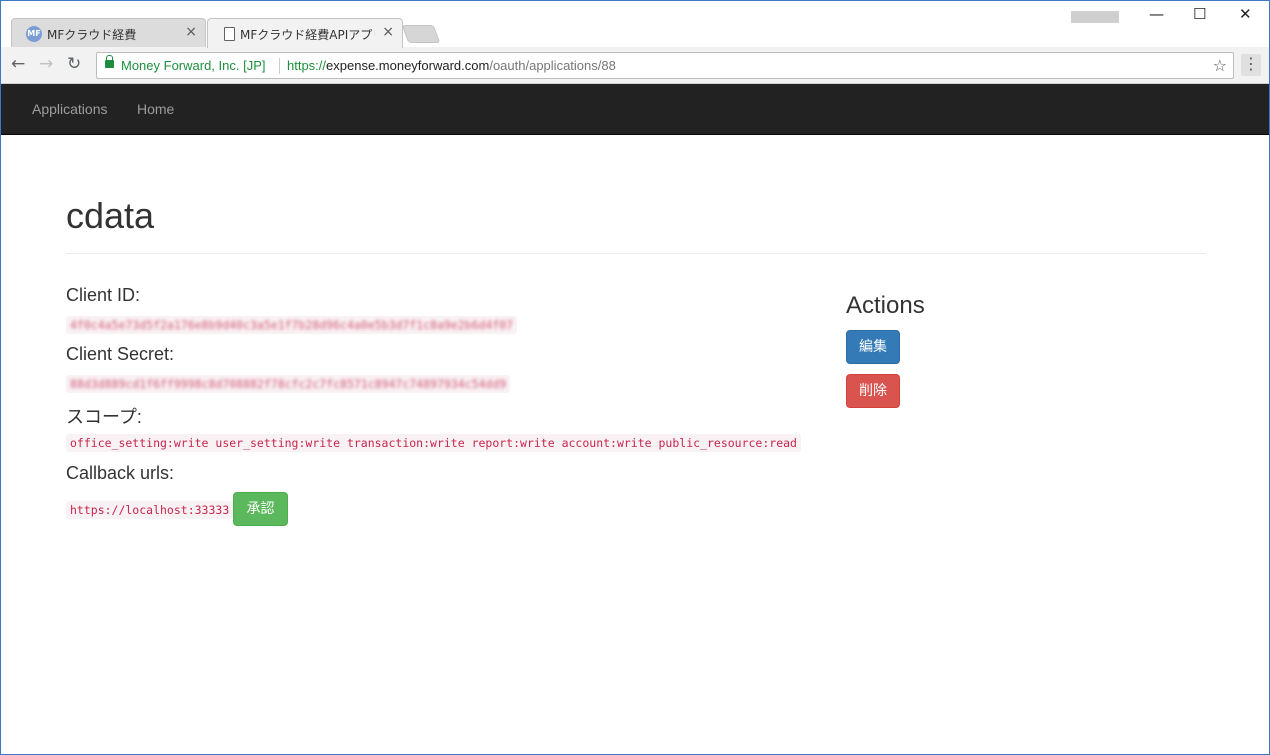 This screenshot has height=755, width=1270. I want to click on maximize-icon: ☐, so click(1199, 14).